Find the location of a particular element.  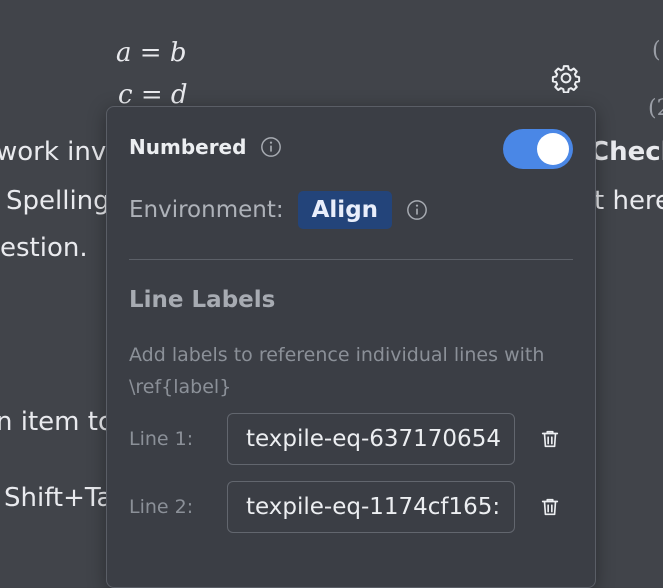

environment-label: Environment: is located at coordinates (206, 210).